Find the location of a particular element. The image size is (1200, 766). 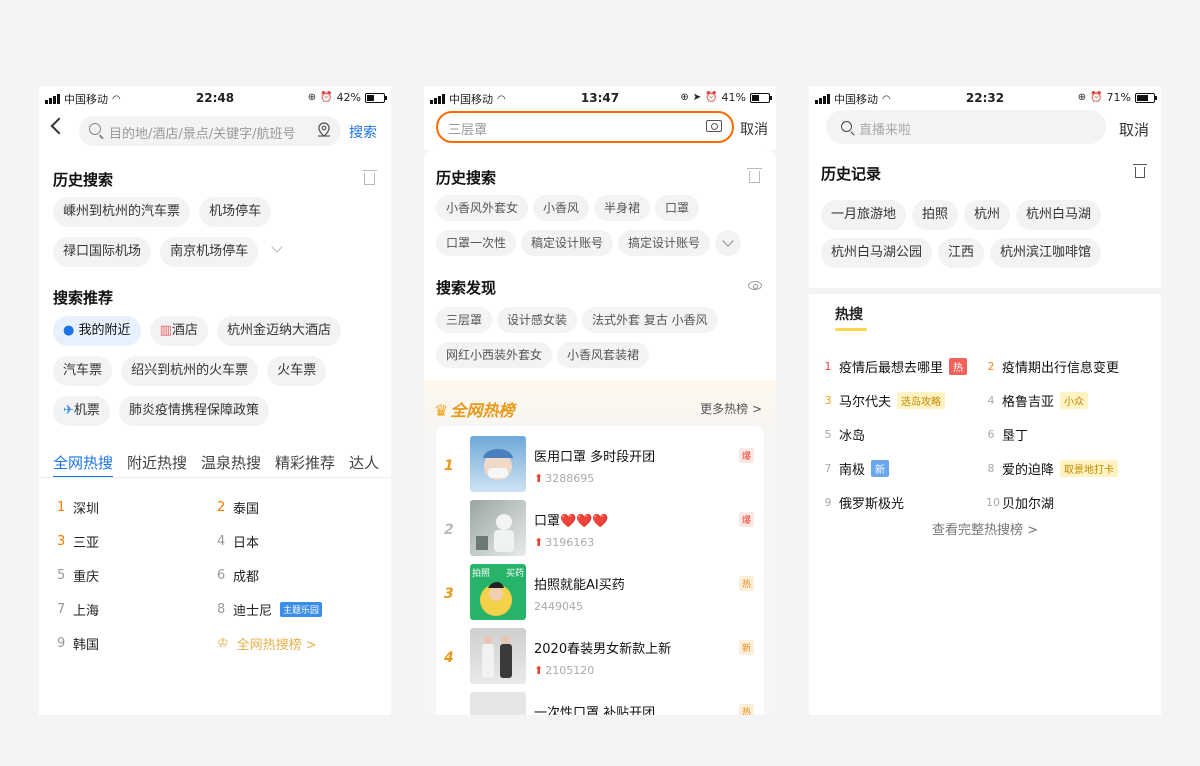

more-rank-link: 更多热榜 > is located at coordinates (731, 408).